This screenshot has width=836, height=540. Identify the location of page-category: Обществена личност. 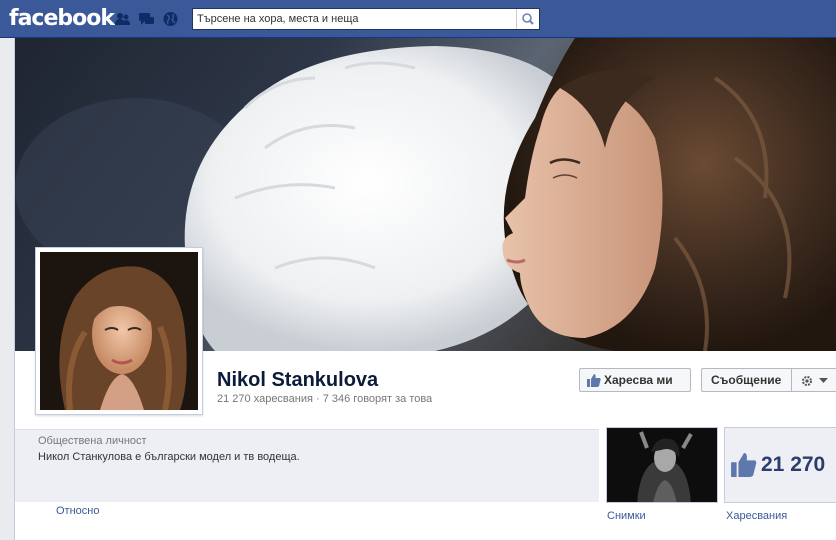
(92, 441).